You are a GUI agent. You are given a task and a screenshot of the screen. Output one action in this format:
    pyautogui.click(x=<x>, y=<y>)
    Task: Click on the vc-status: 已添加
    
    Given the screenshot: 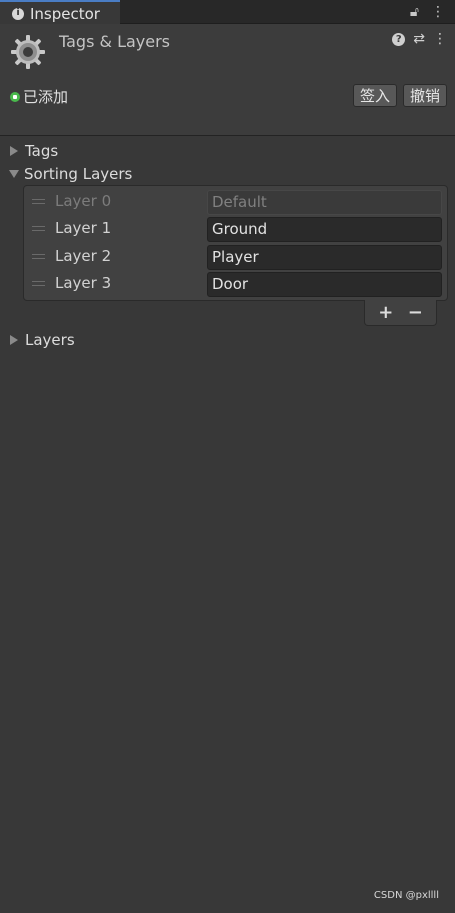 What is the action you would take?
    pyautogui.click(x=39, y=96)
    